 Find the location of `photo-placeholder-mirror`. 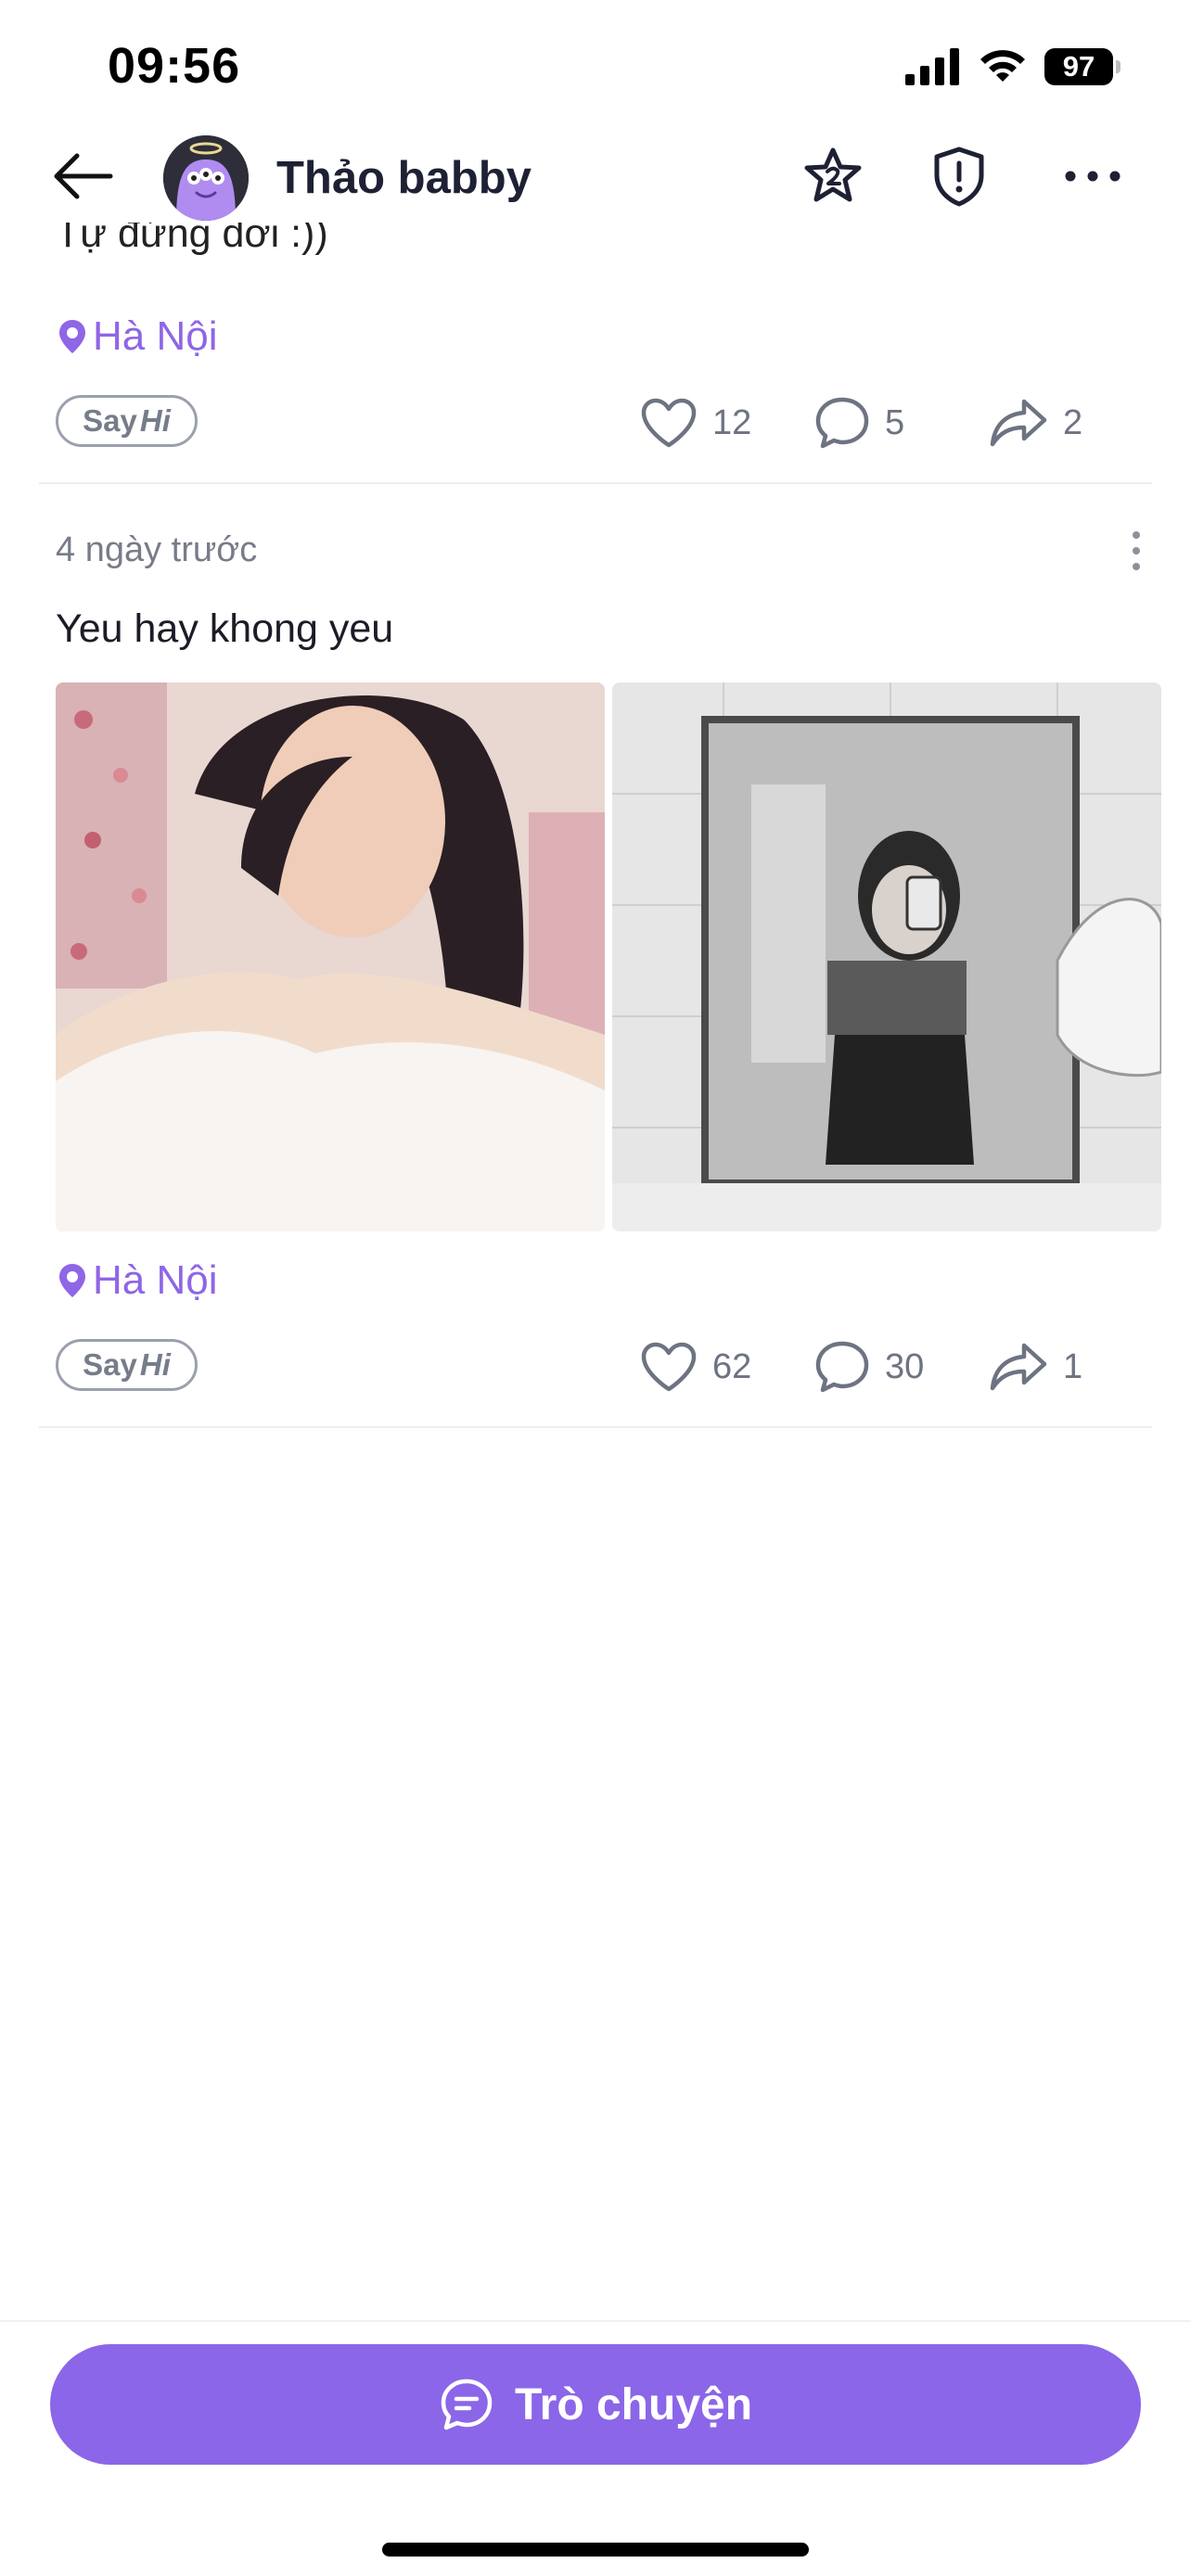

photo-placeholder-mirror is located at coordinates (886, 957).